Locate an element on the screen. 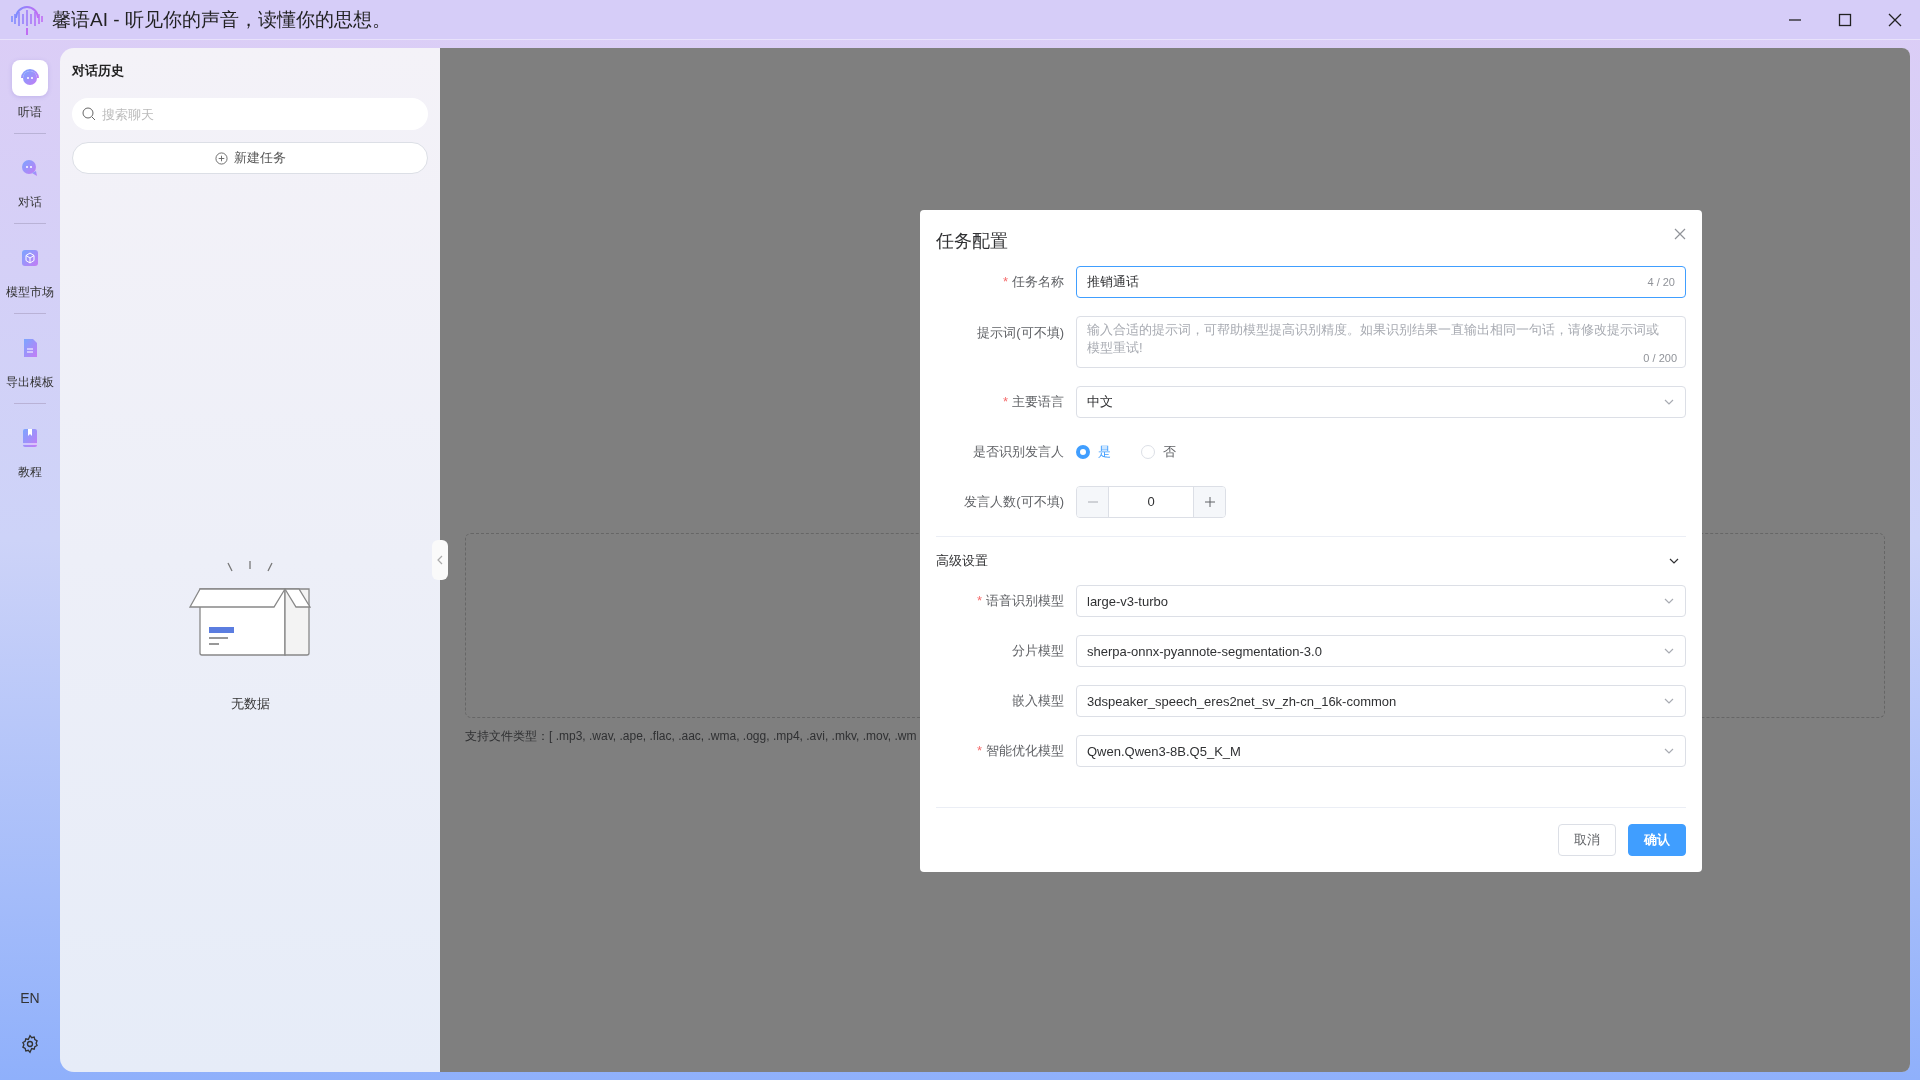 The height and width of the screenshot is (1080, 1920). empty-text: 无数据 is located at coordinates (250, 704).